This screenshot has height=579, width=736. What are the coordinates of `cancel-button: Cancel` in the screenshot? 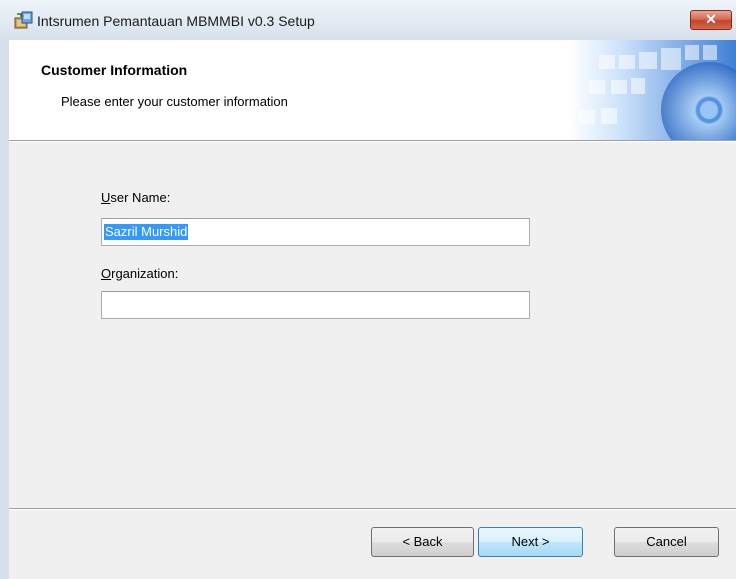 It's located at (666, 542).